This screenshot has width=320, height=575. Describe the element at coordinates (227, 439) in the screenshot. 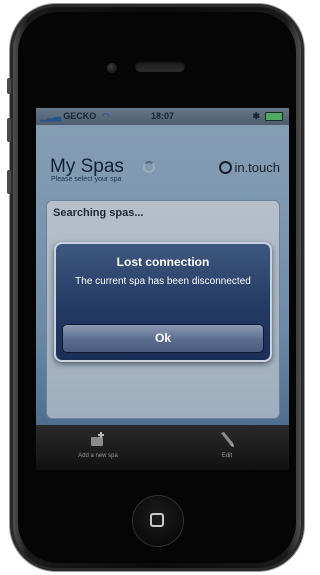

I see `pencil-icon` at that location.